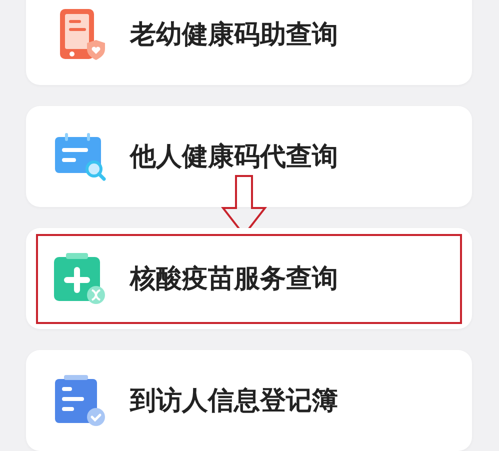 The height and width of the screenshot is (451, 499). I want to click on service-label: 到访人信息登记簿, so click(234, 401).